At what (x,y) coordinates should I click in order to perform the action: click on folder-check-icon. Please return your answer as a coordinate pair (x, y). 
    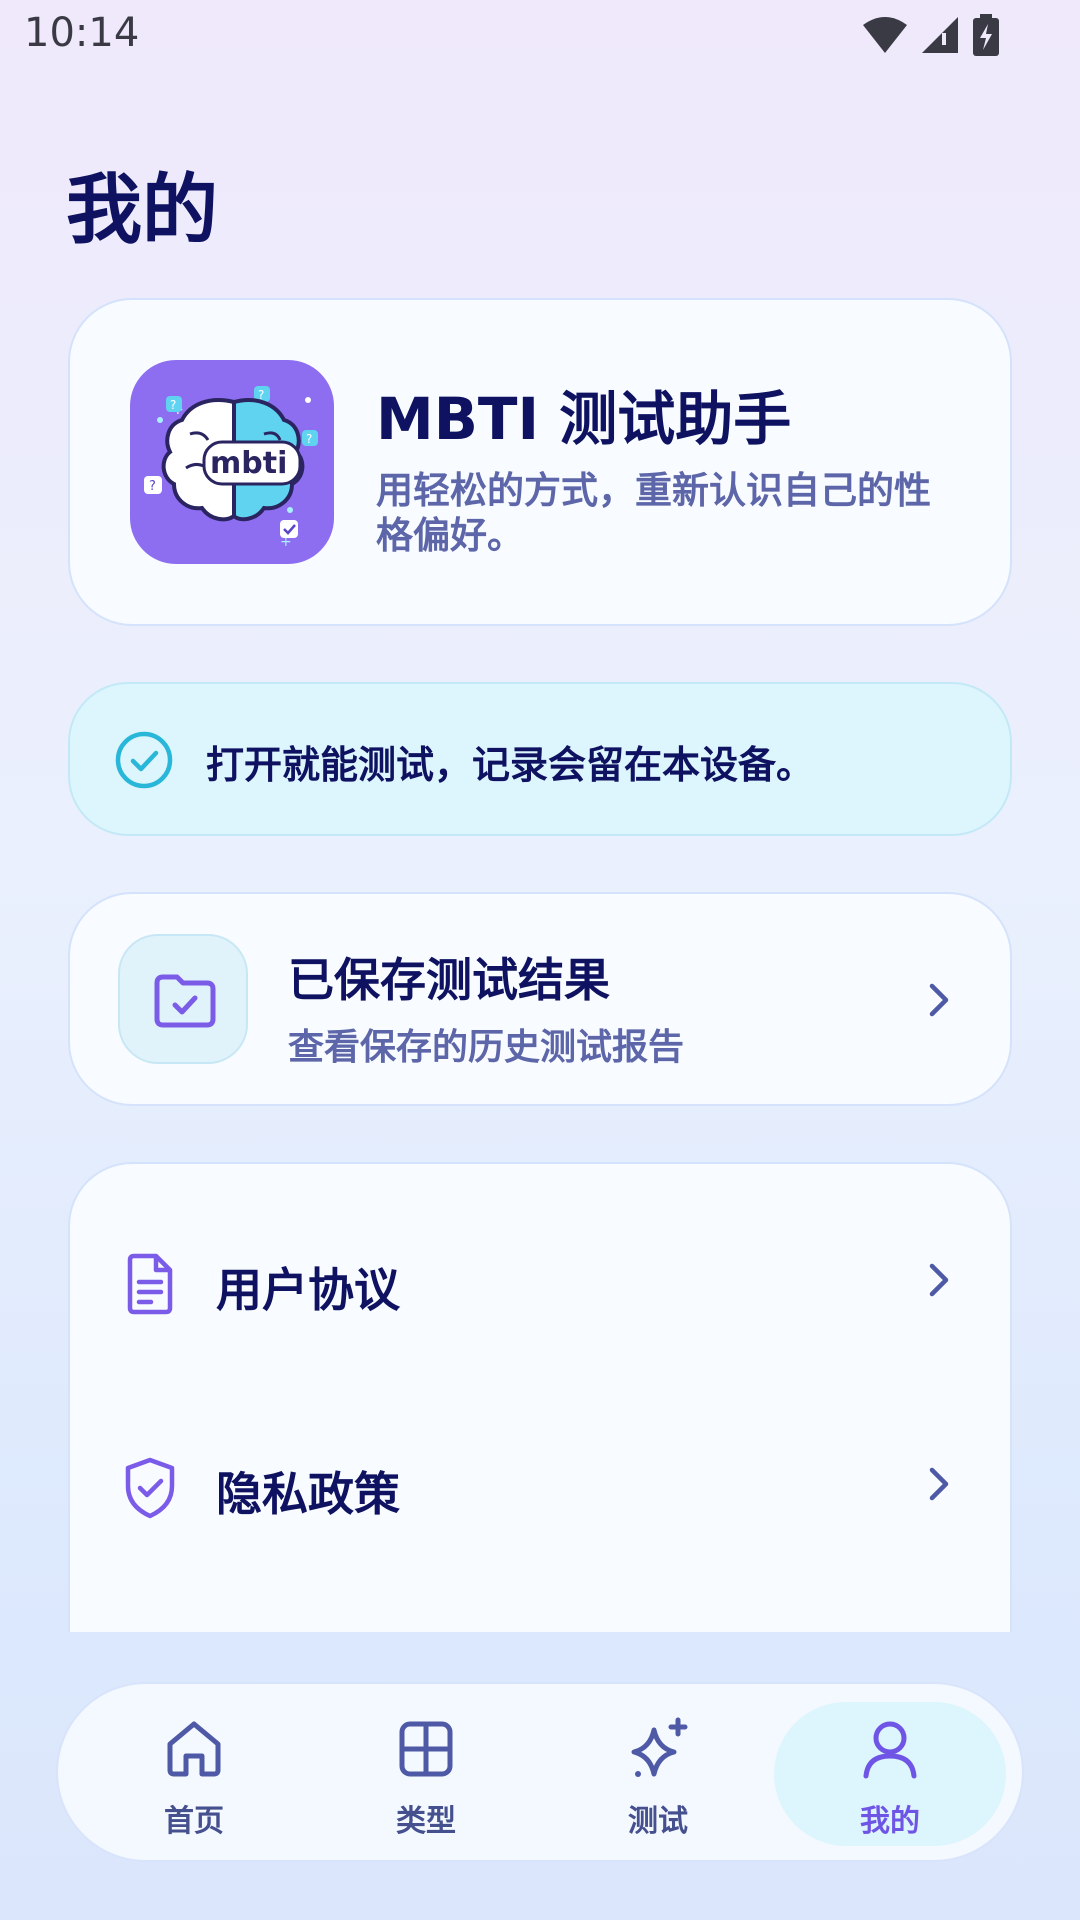
    Looking at the image, I should click on (185, 1001).